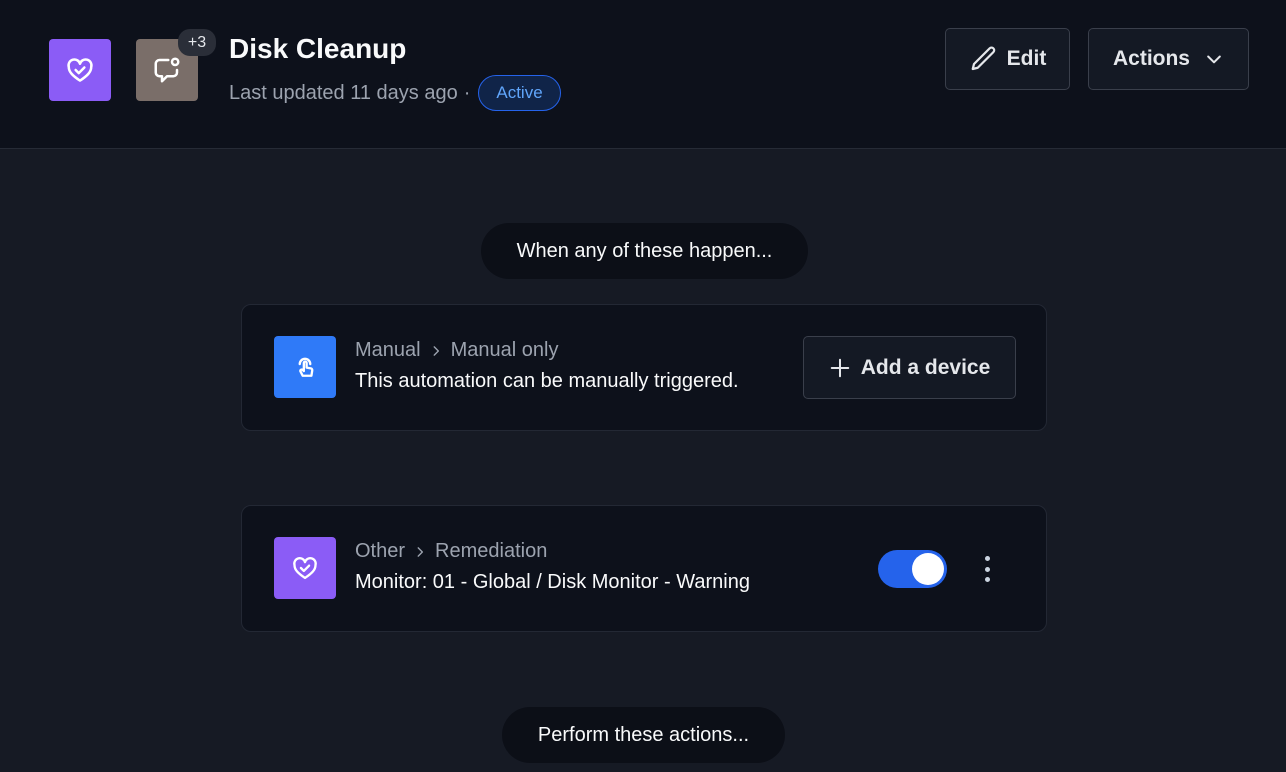 Image resolution: width=1286 pixels, height=772 pixels. Describe the element at coordinates (491, 551) in the screenshot. I see `breadcrumb-subcategory: Remediation` at that location.